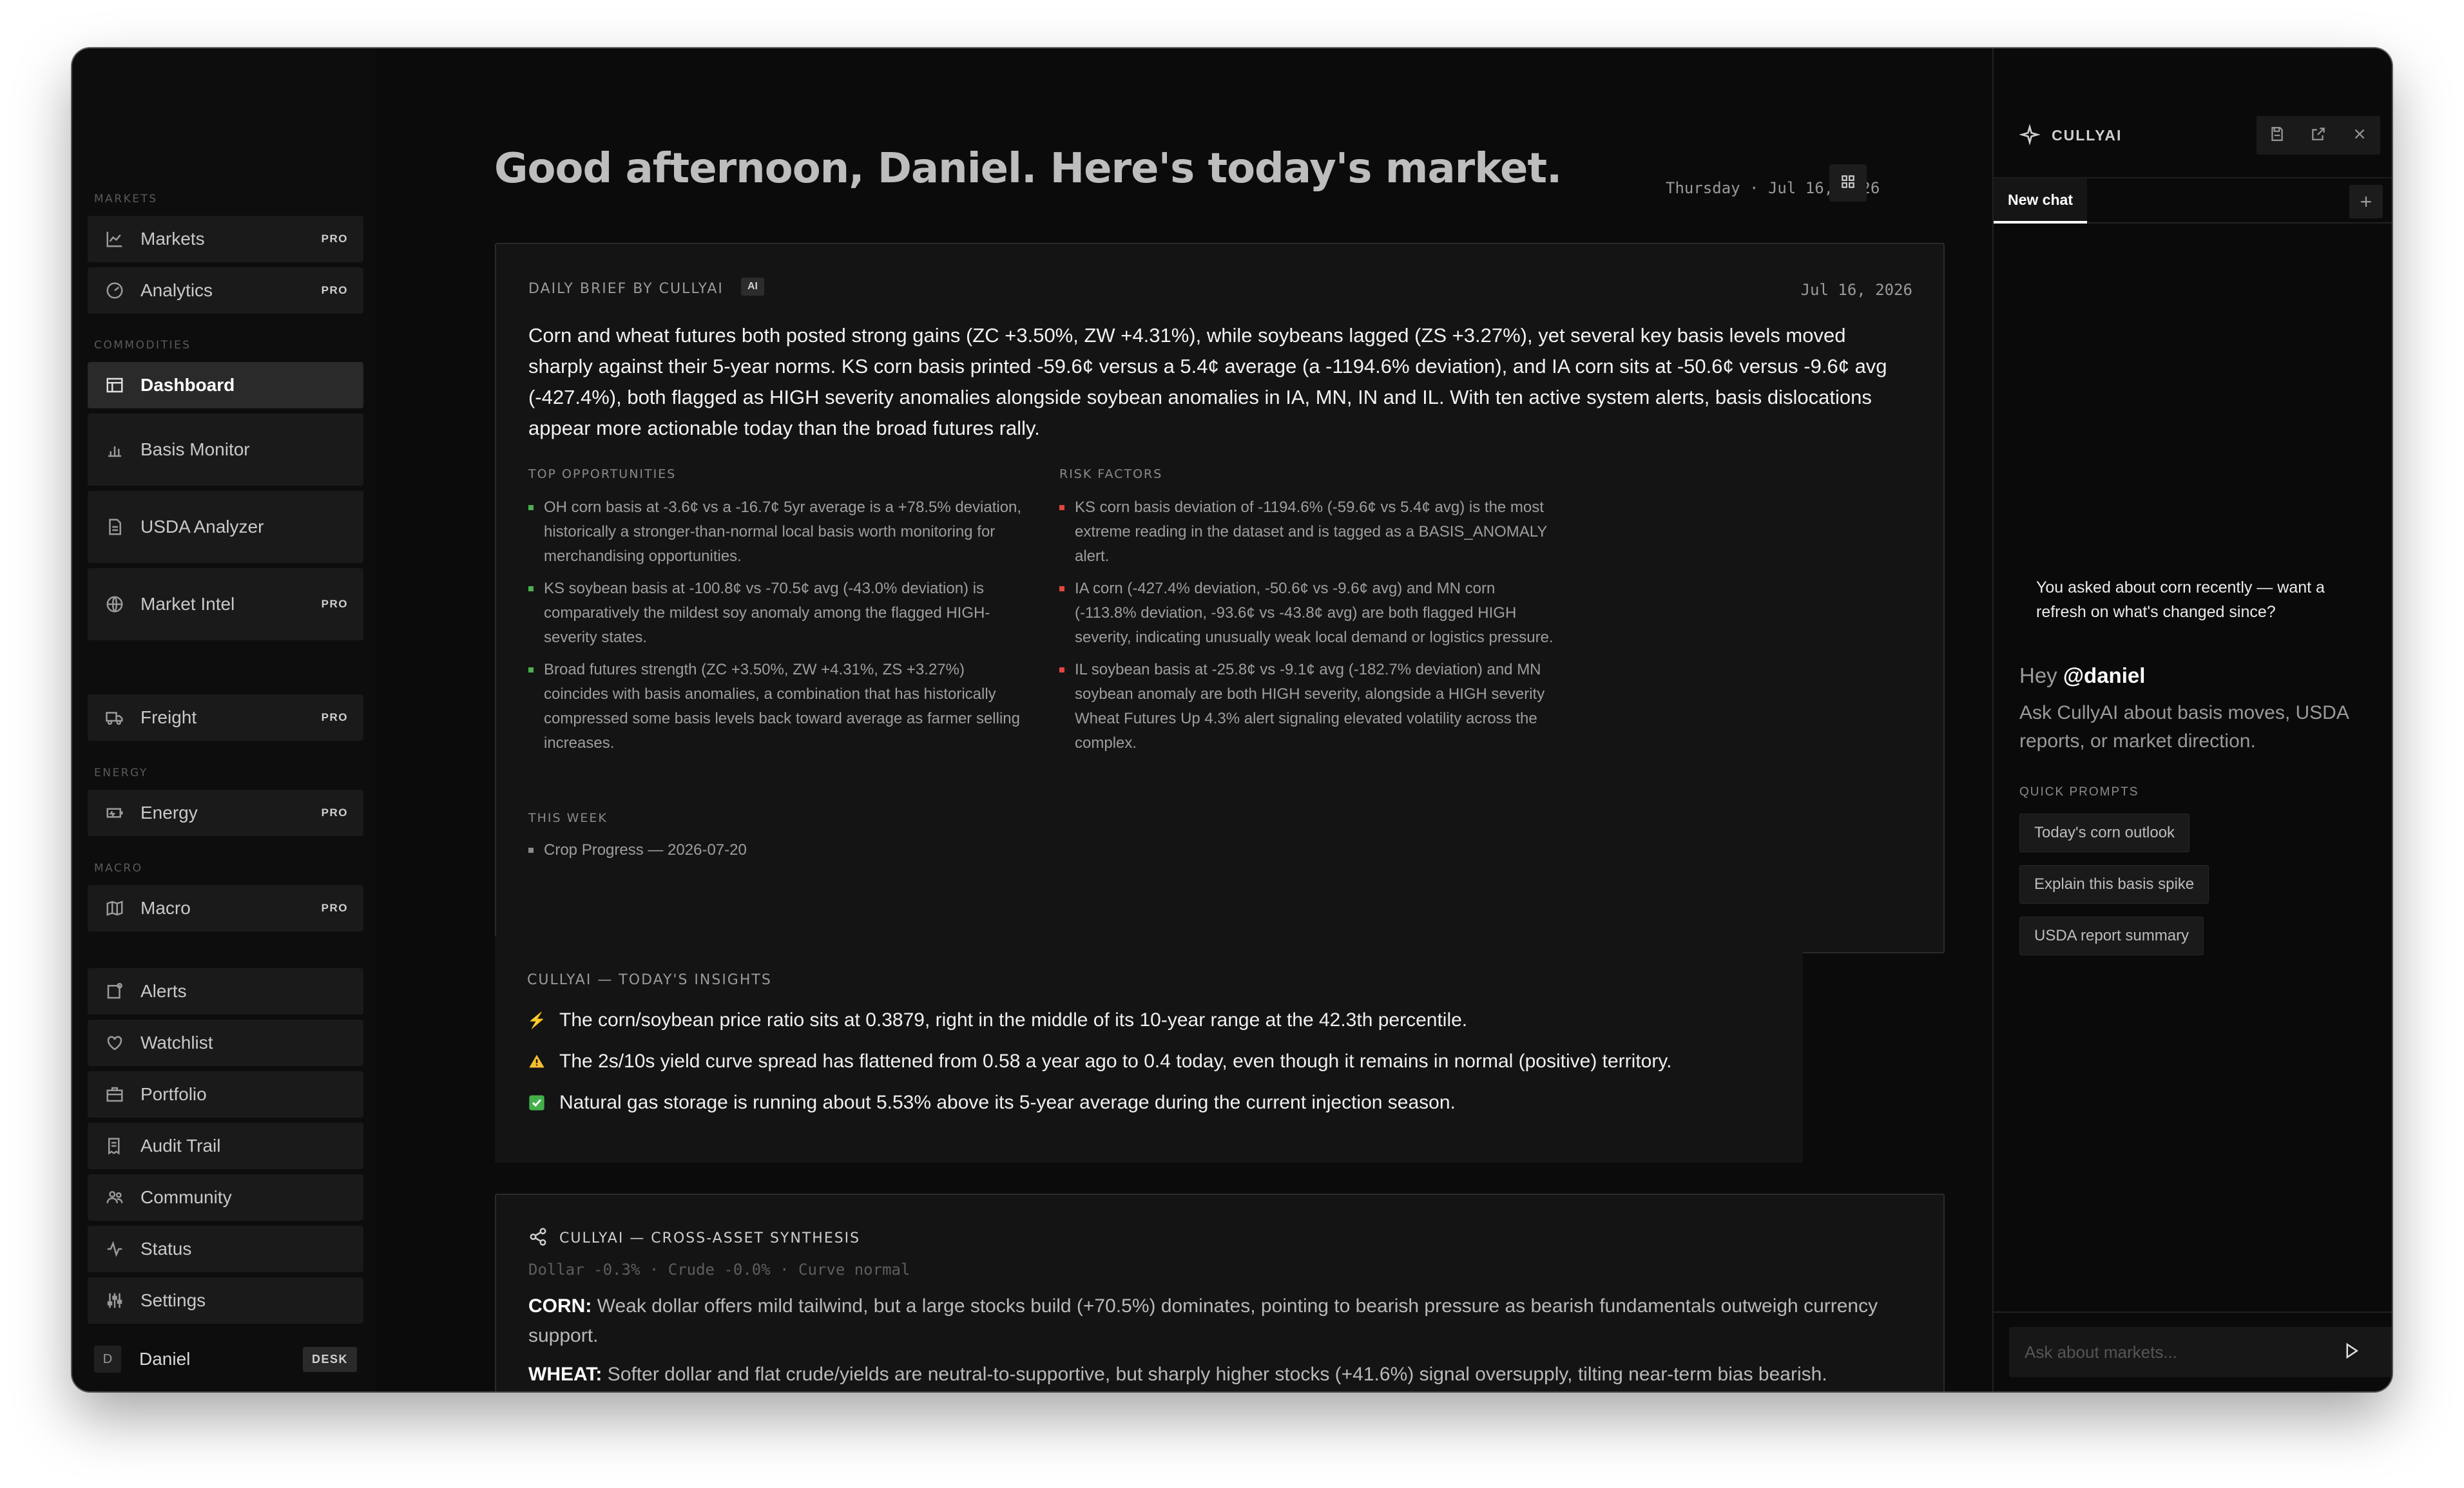  Describe the element at coordinates (173, 1094) in the screenshot. I see `sidebar-item-label: Portfolio` at that location.